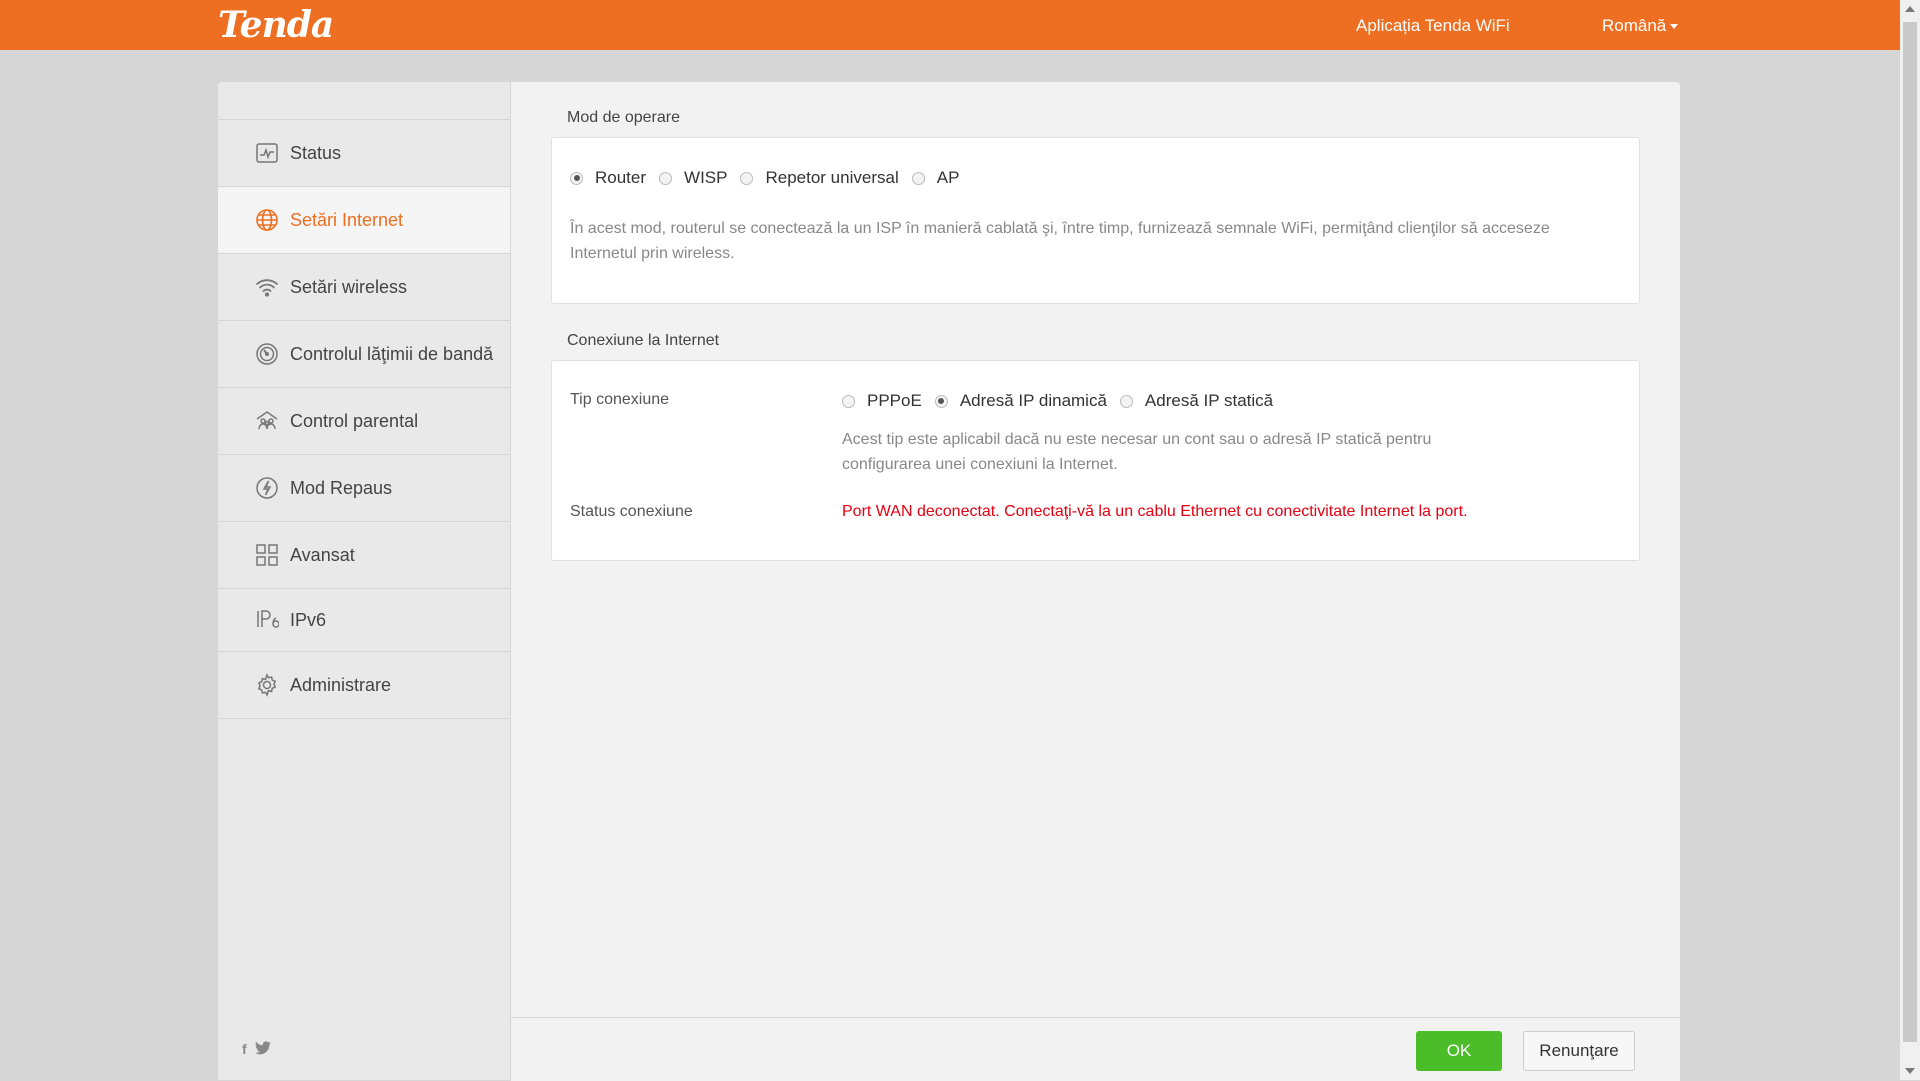 The height and width of the screenshot is (1081, 1920). What do you see at coordinates (354, 420) in the screenshot?
I see `sidebar-item-label: Control parental` at bounding box center [354, 420].